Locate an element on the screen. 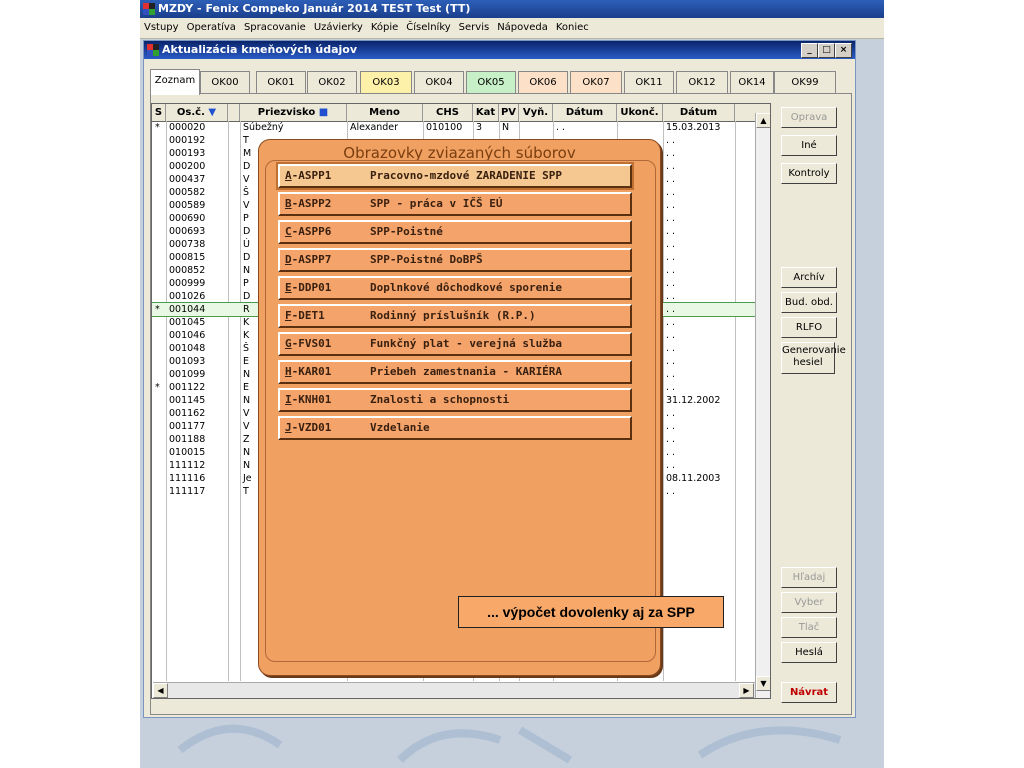  tab-ok07: OK07 is located at coordinates (596, 82).